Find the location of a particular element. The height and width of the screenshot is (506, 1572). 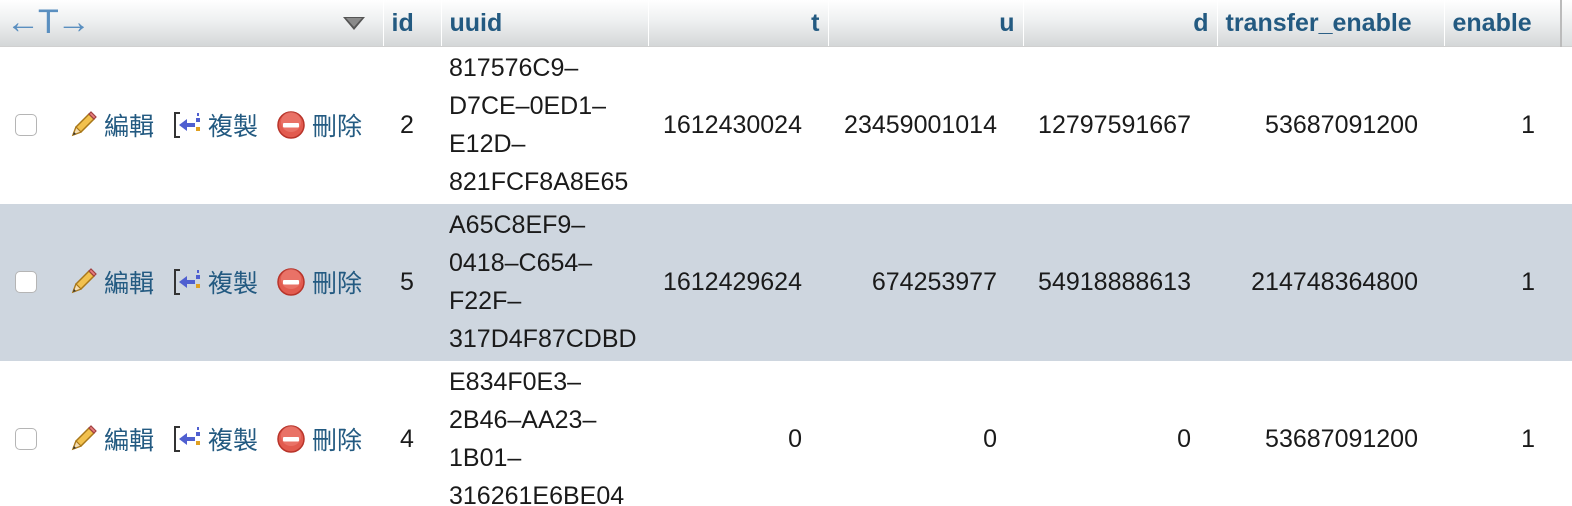

column-header-overflow is located at coordinates (1566, 23).